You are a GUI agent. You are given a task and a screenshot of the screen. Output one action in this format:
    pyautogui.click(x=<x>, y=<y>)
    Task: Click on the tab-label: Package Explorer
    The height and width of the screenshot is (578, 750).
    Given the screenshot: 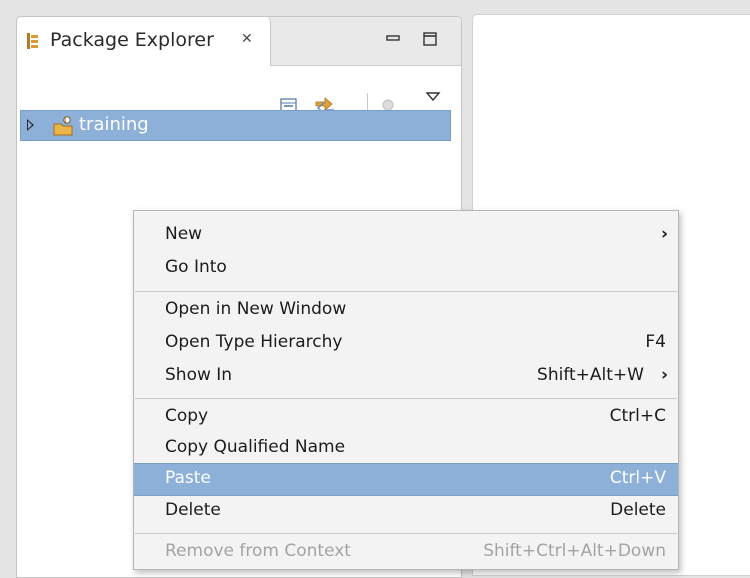 What is the action you would take?
    pyautogui.click(x=132, y=40)
    